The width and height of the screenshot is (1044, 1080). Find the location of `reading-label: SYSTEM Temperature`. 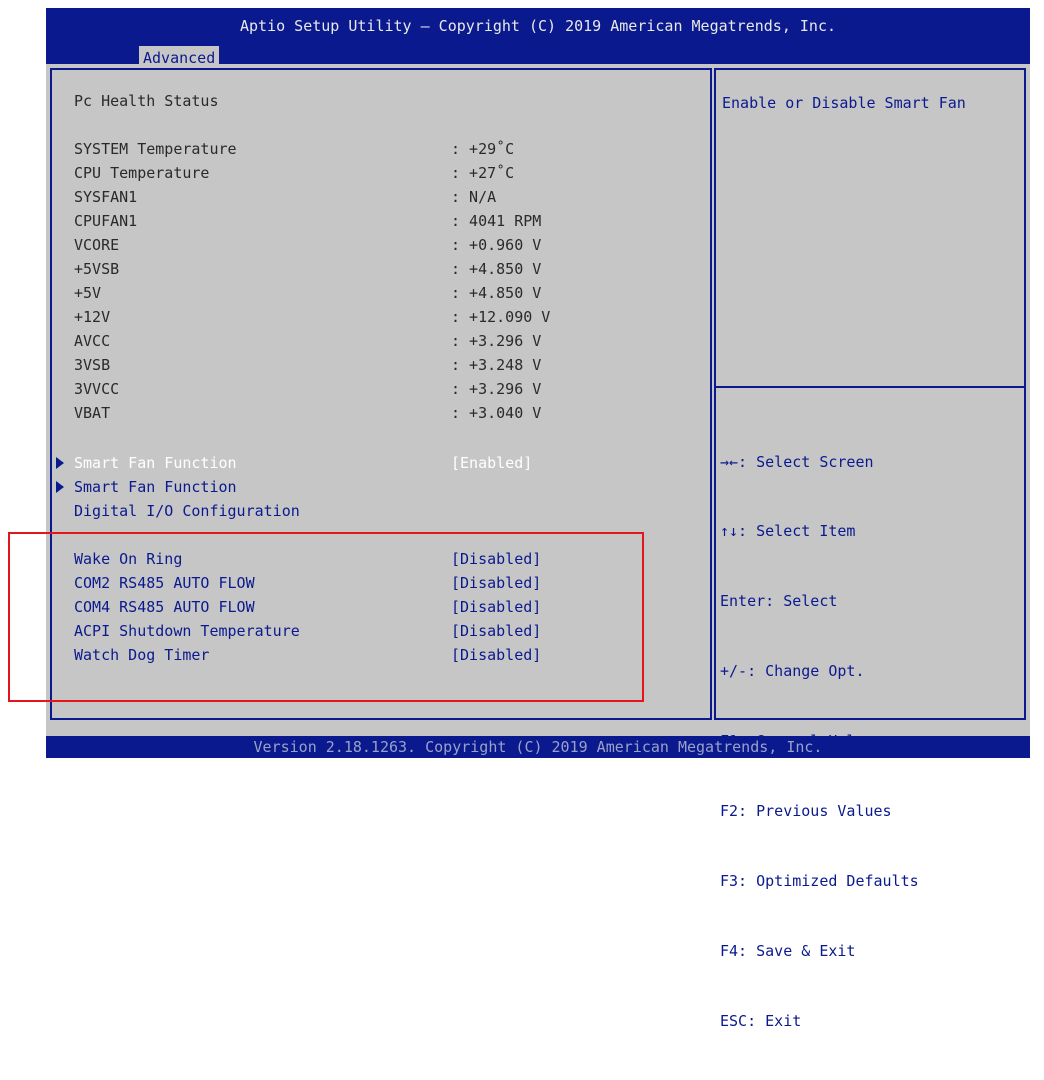

reading-label: SYSTEM Temperature is located at coordinates (155, 149).